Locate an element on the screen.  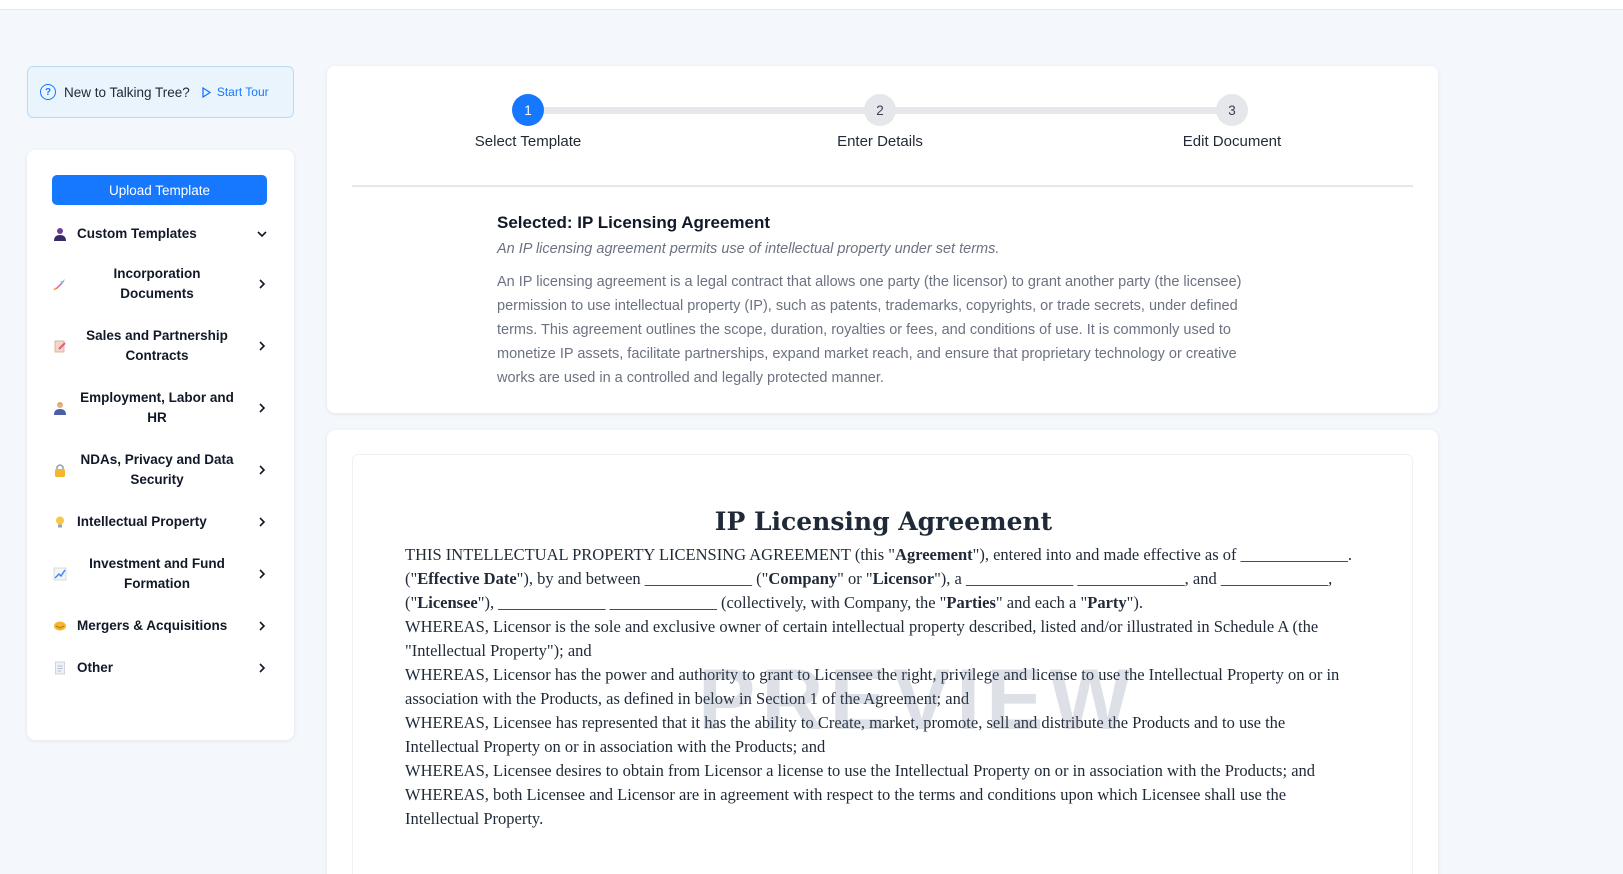
document-title: IP Licensing Agreement is located at coordinates (883, 521).